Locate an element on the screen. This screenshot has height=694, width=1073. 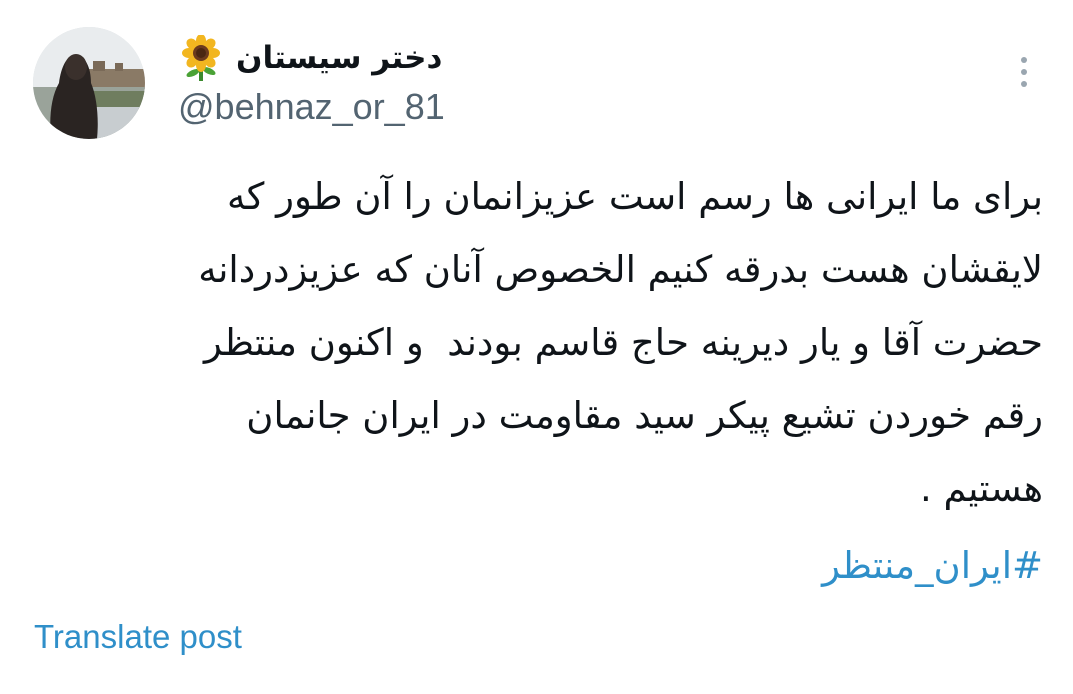
avatar-image is located at coordinates (89, 83).